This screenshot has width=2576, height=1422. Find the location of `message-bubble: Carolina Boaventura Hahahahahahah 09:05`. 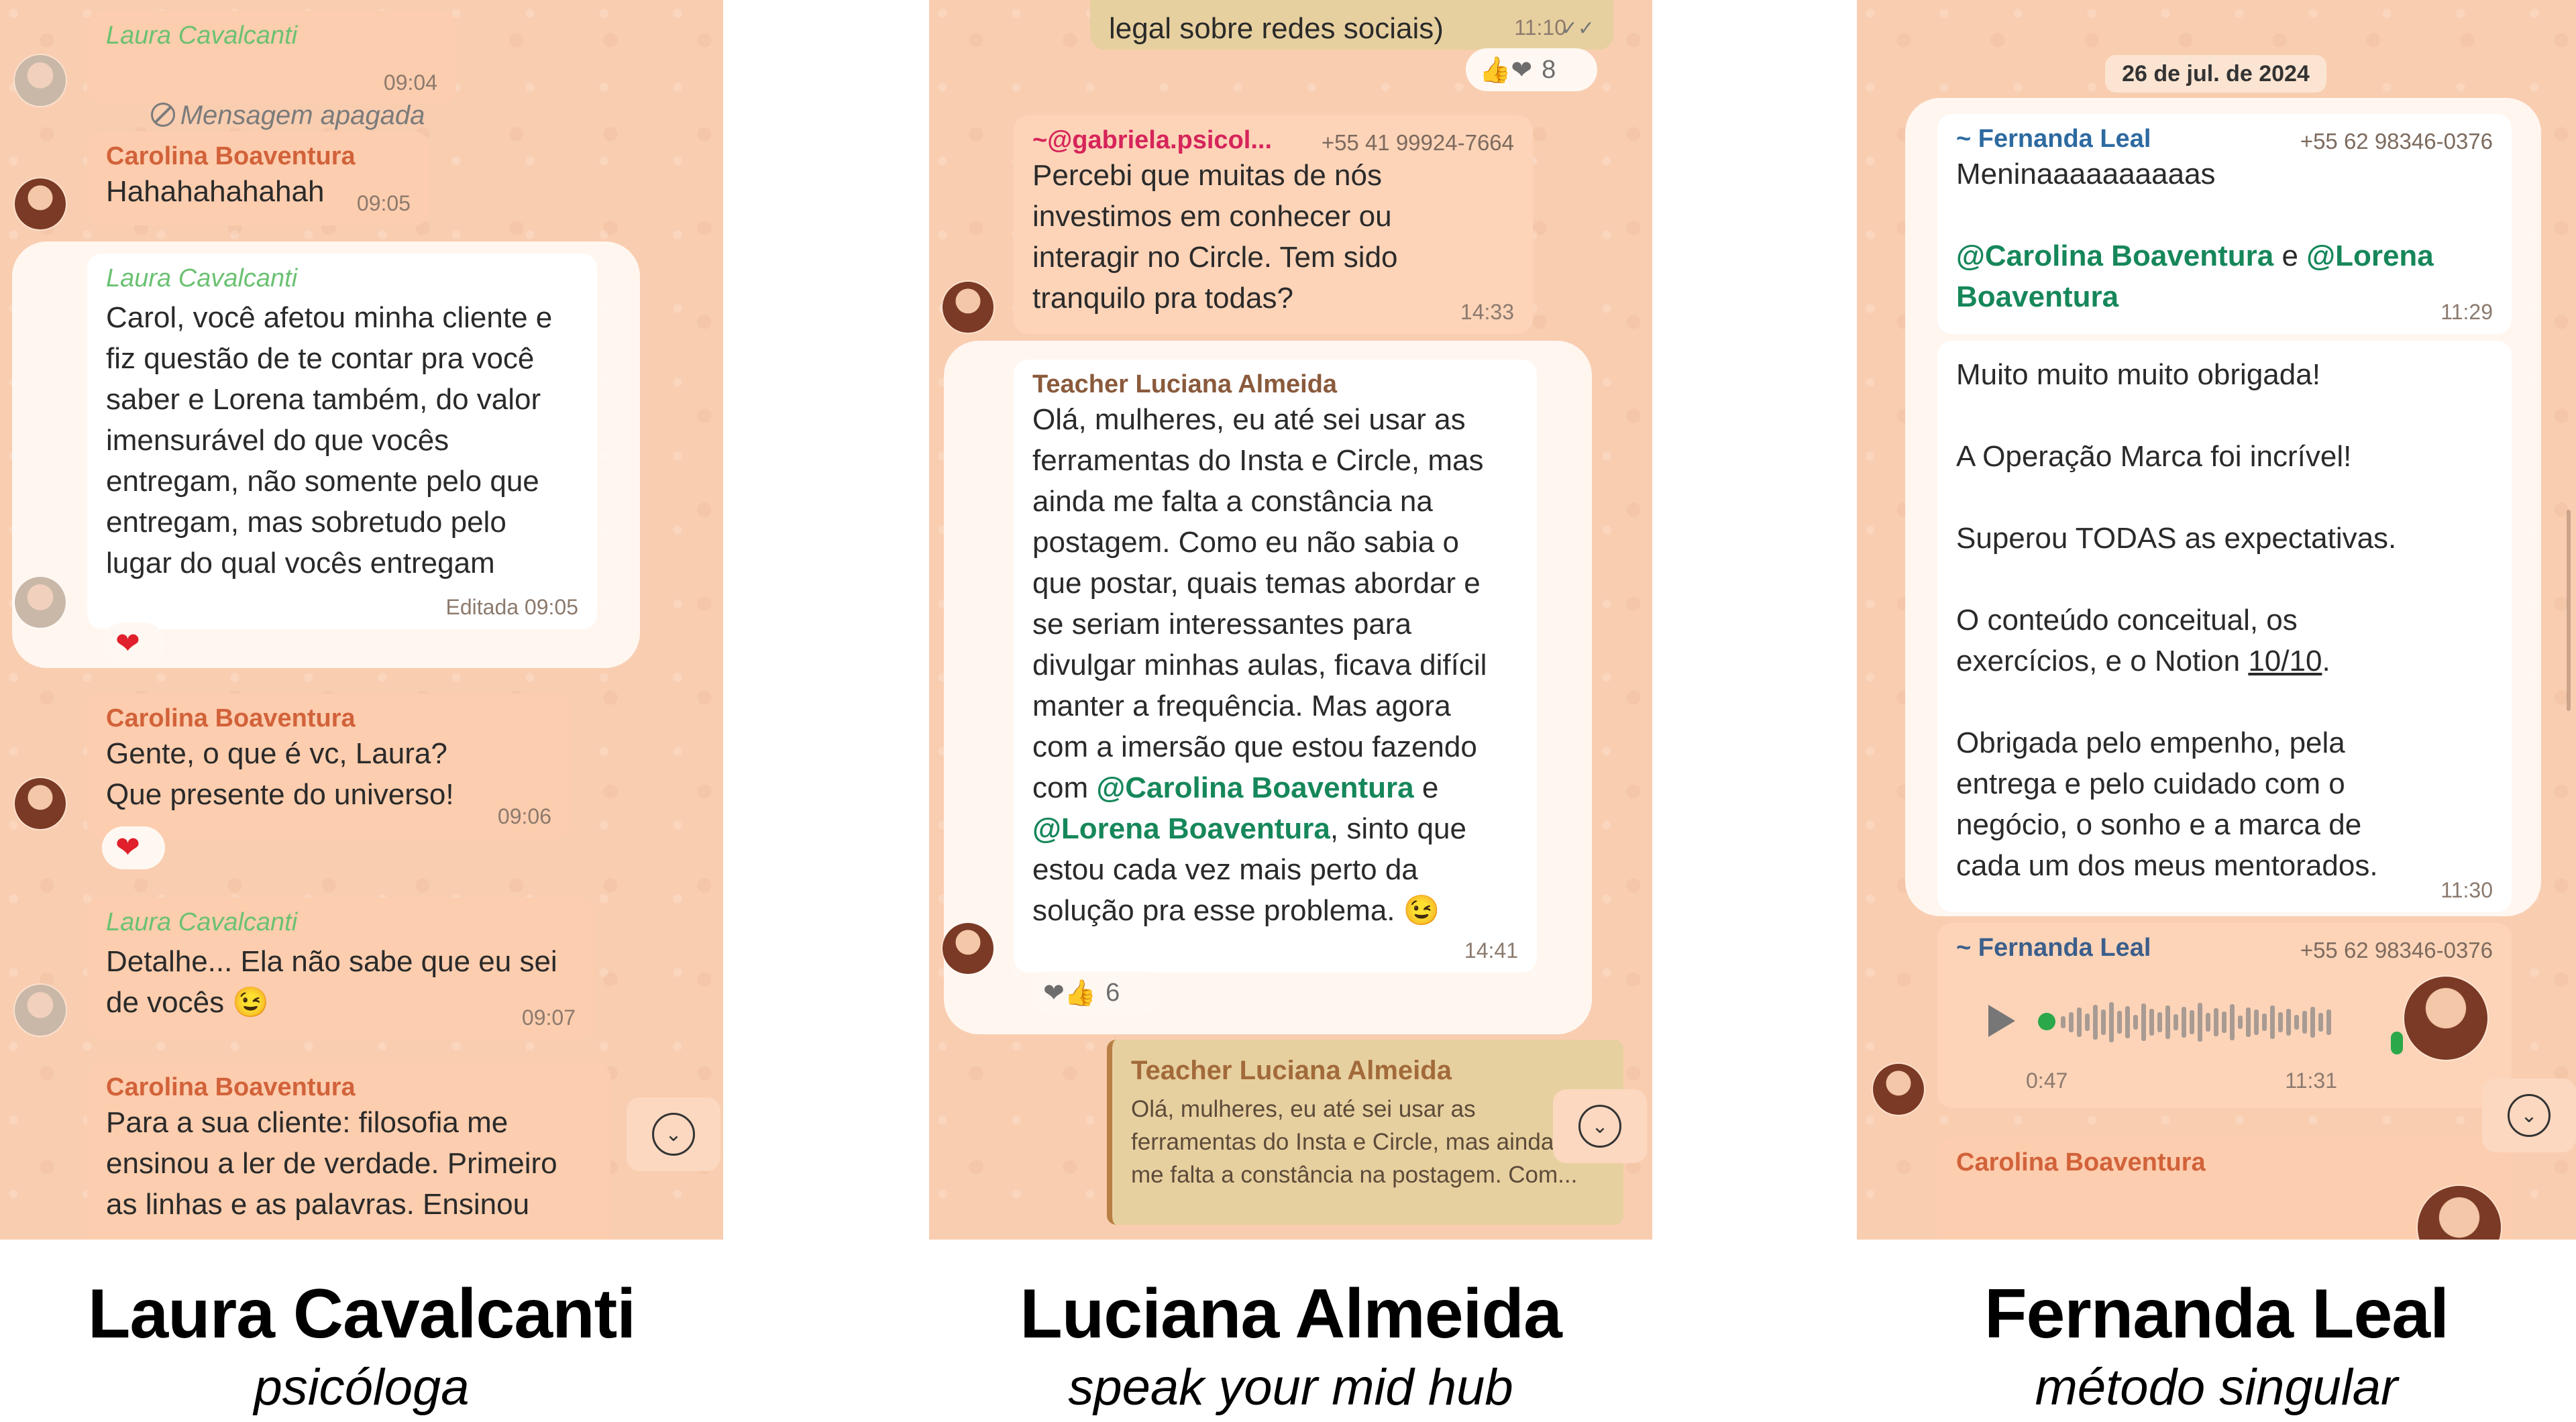

message-bubble: Carolina Boaventura Hahahahahahah 09:05 is located at coordinates (258, 178).